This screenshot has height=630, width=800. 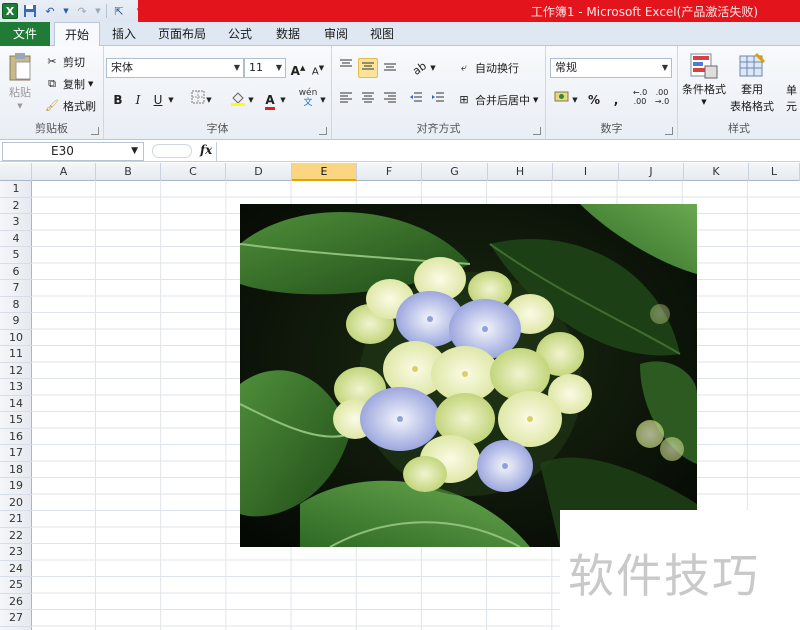 What do you see at coordinates (10, 11) in the screenshot?
I see `excel-app-icon: X` at bounding box center [10, 11].